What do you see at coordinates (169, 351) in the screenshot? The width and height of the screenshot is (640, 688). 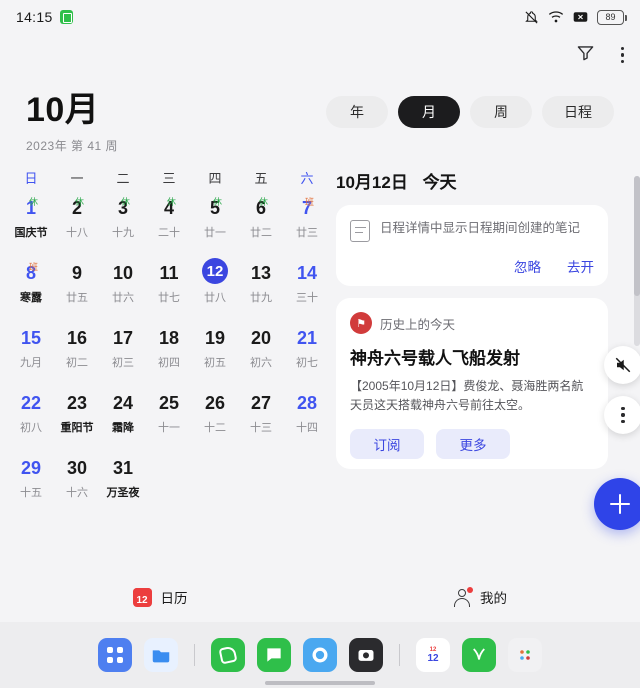 I see `calendar-day-18: 18 初四` at bounding box center [169, 351].